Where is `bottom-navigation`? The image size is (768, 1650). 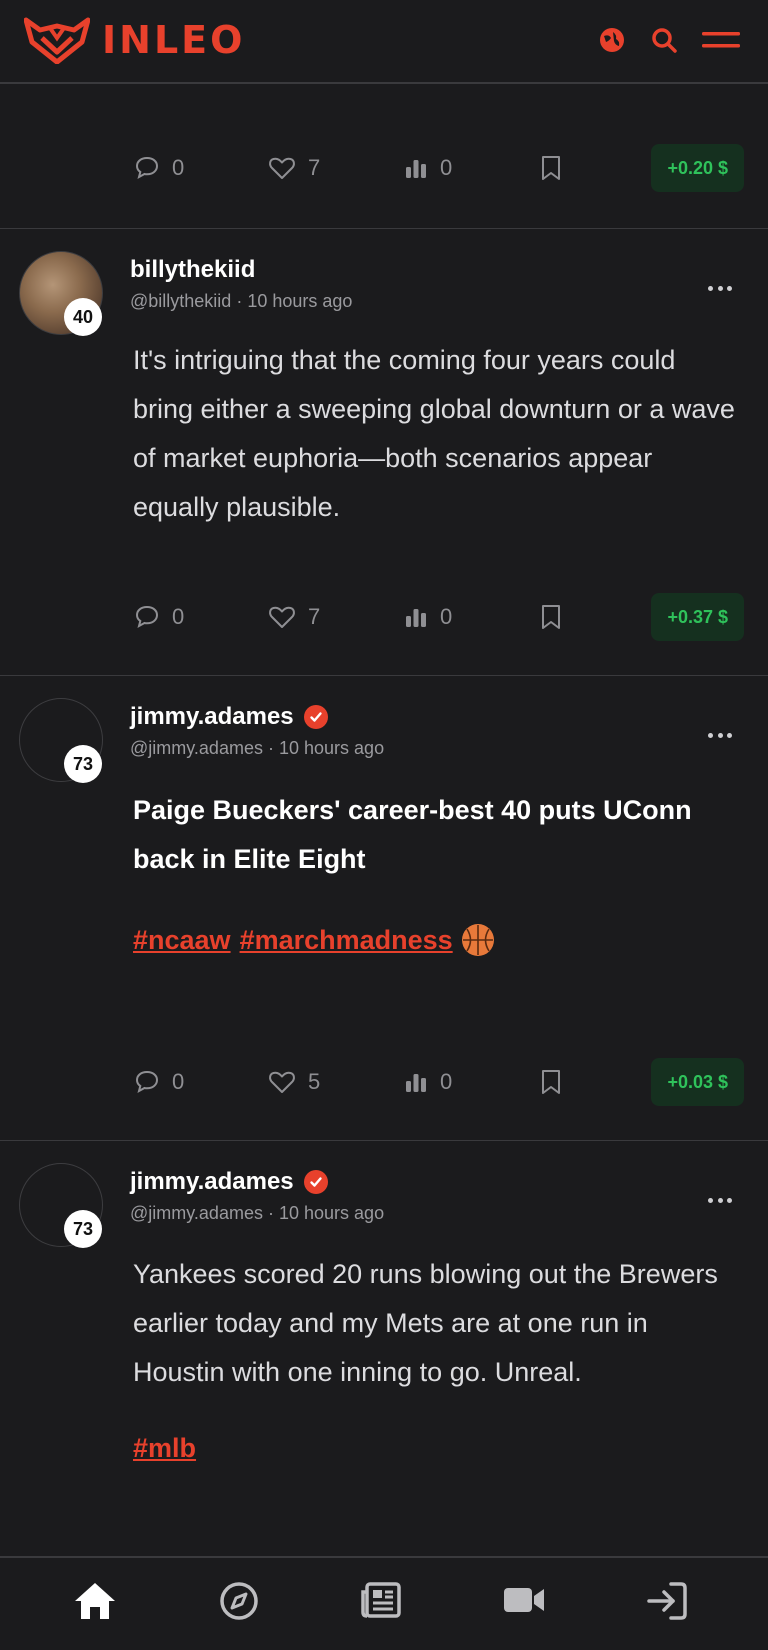 bottom-navigation is located at coordinates (384, 1603).